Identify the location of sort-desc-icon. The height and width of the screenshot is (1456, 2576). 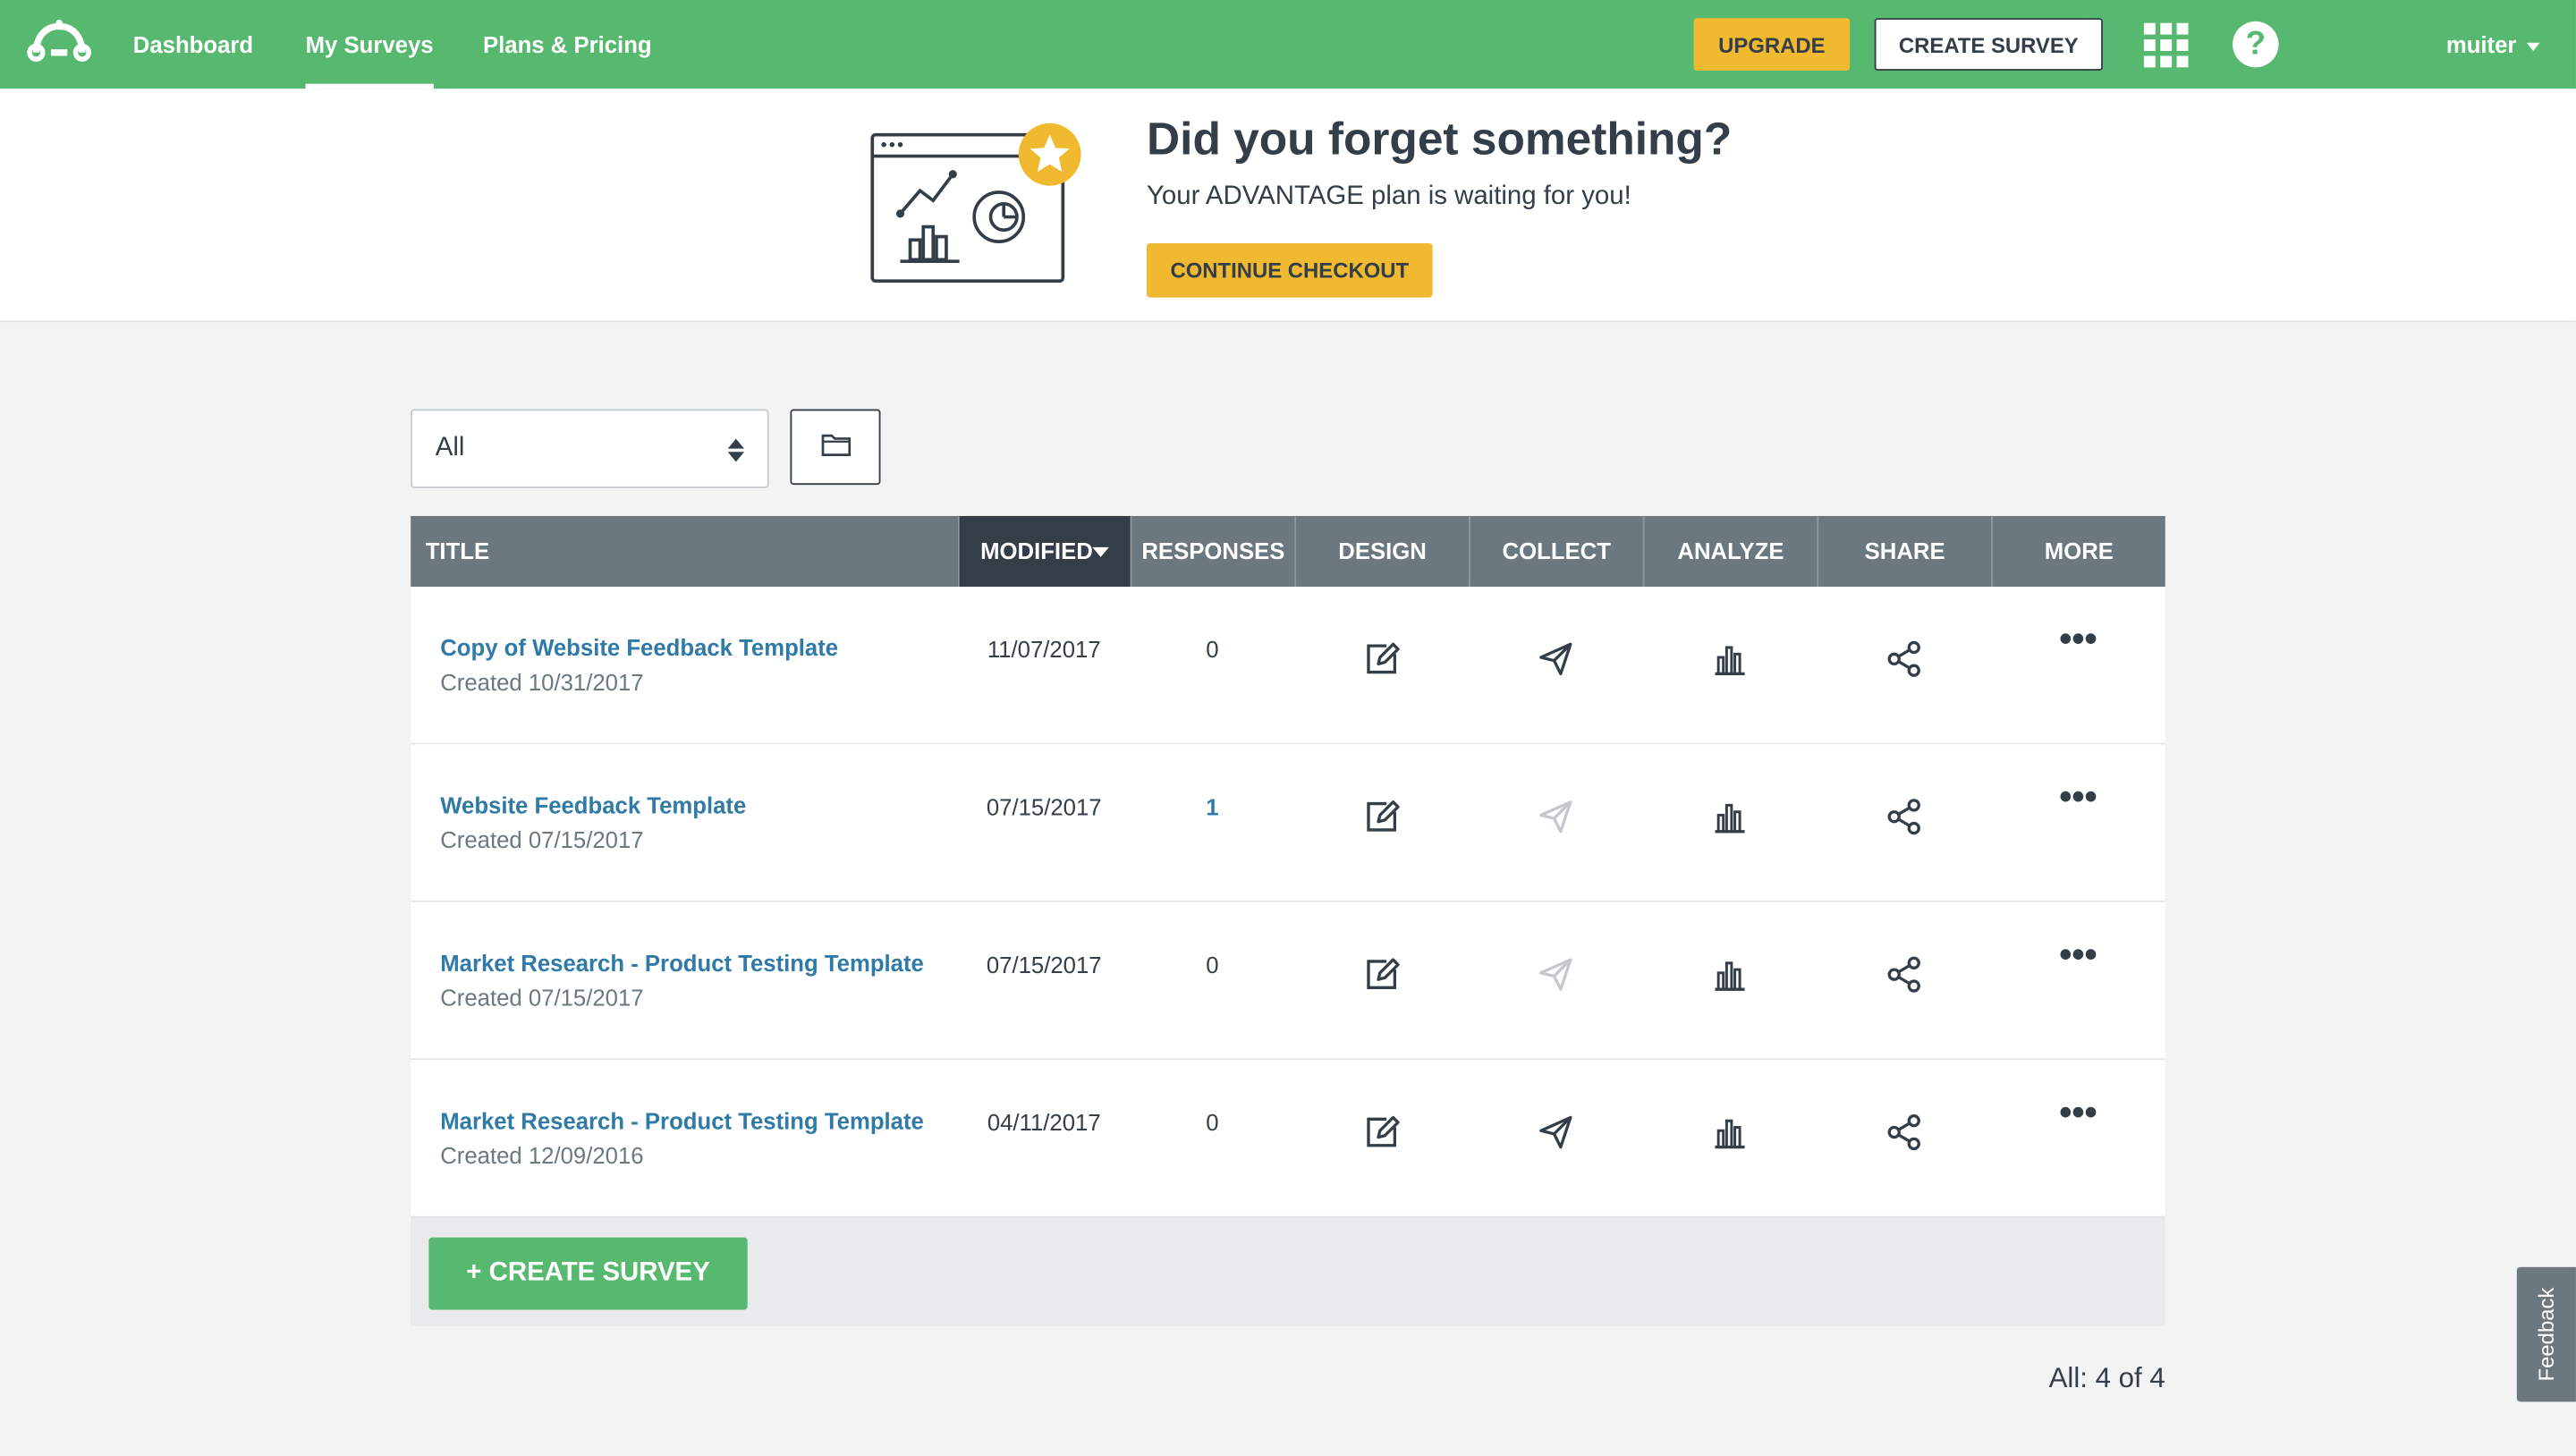
(1101, 552).